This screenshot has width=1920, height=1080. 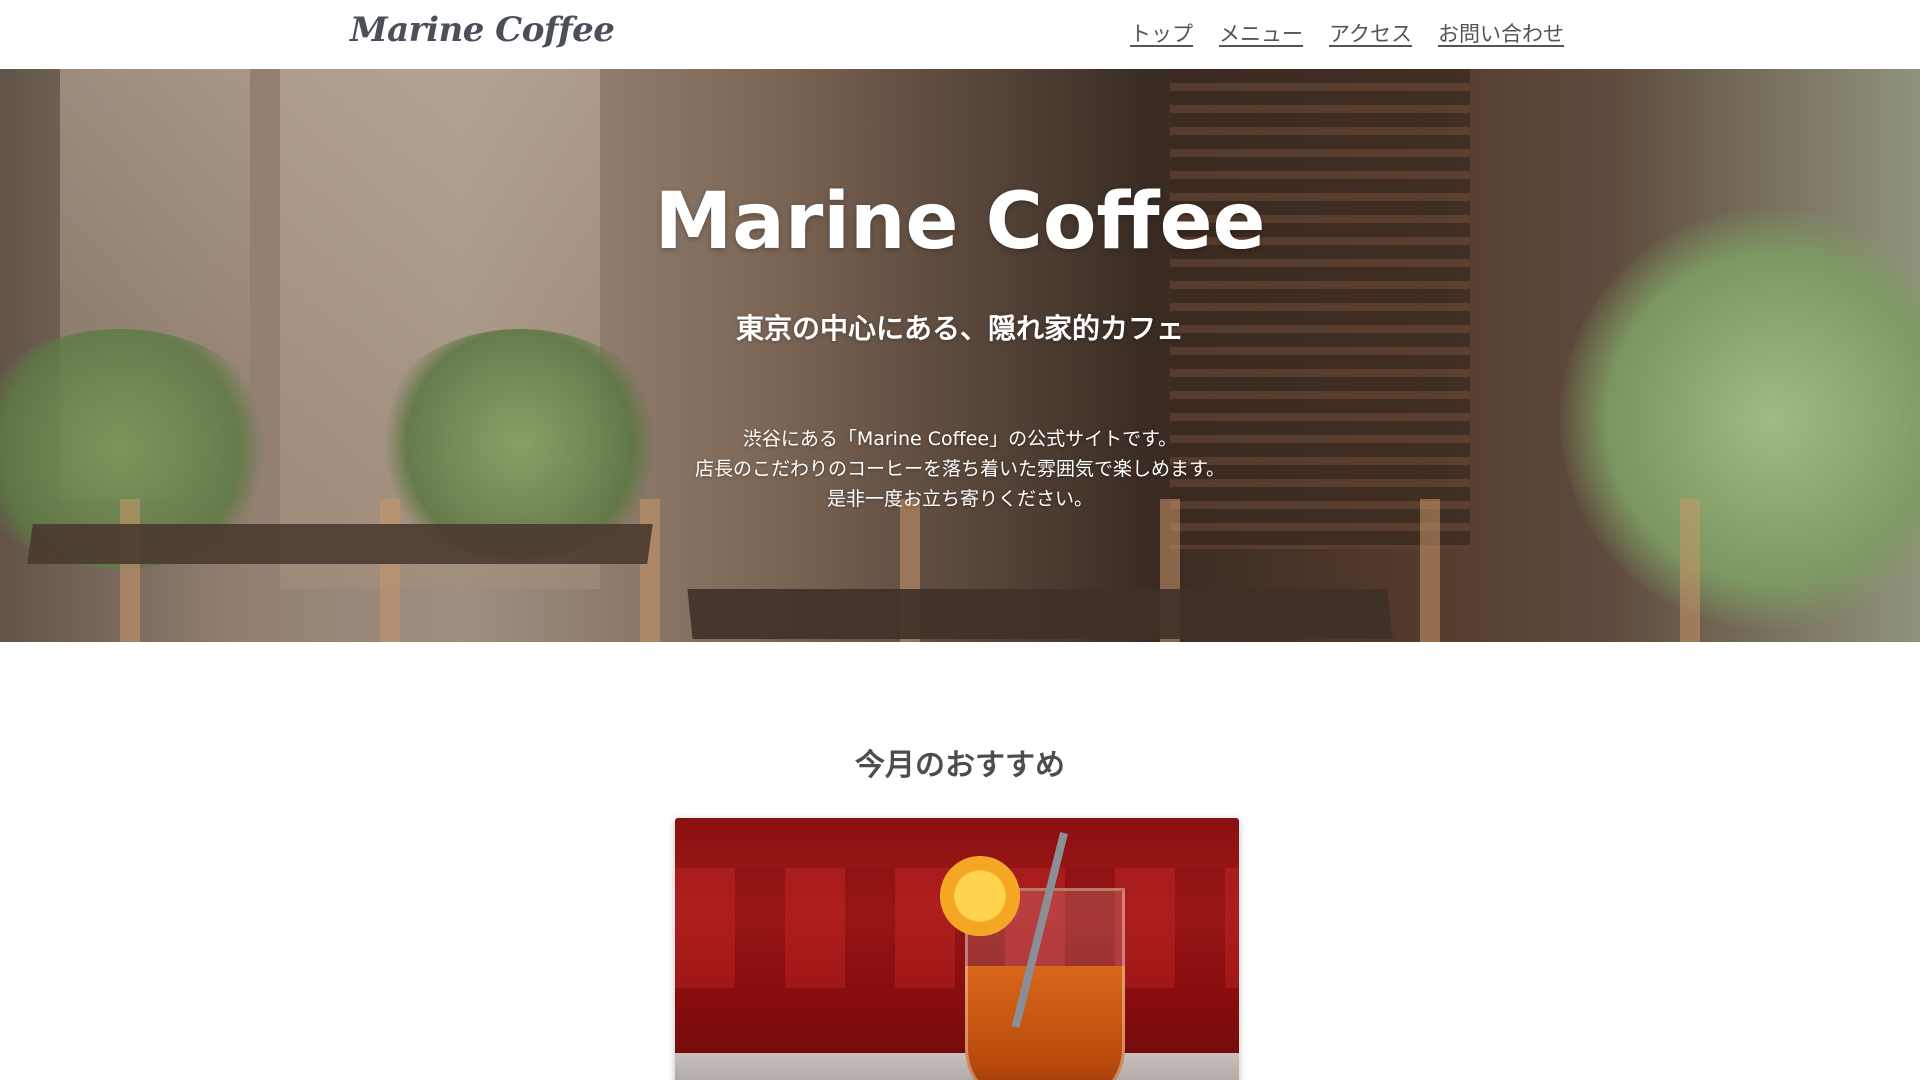 What do you see at coordinates (1501, 33) in the screenshot?
I see `nav-link-contact: お問い合わせ` at bounding box center [1501, 33].